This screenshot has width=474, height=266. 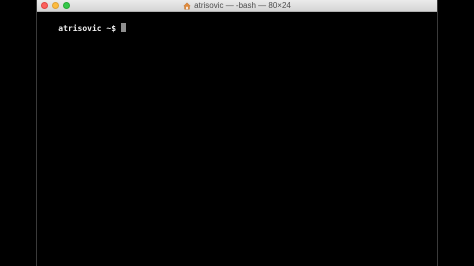 What do you see at coordinates (187, 5) in the screenshot?
I see `home-folder-icon` at bounding box center [187, 5].